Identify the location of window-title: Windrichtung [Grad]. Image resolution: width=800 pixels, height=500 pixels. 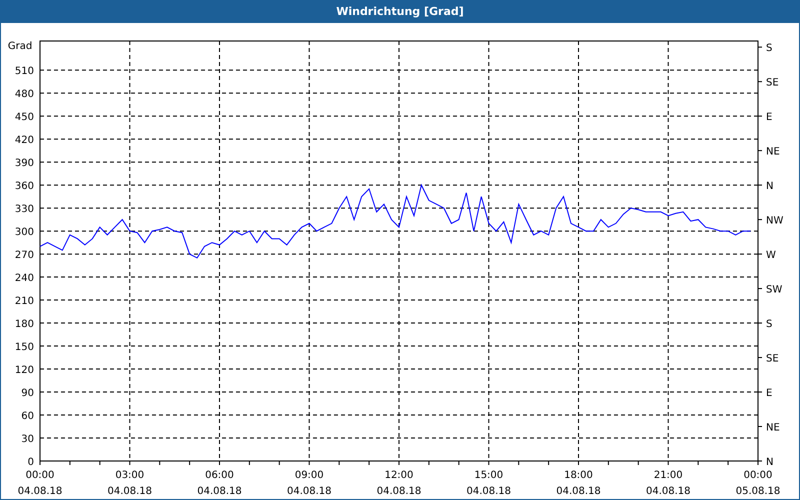
(400, 12).